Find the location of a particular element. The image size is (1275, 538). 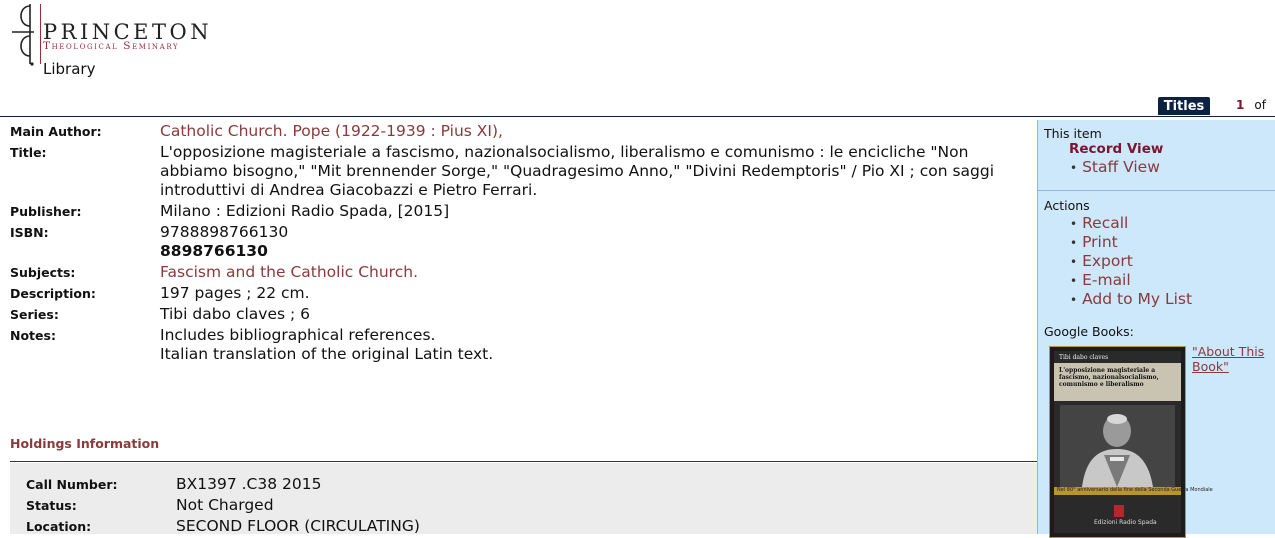

field-label: Status: is located at coordinates (51, 505).